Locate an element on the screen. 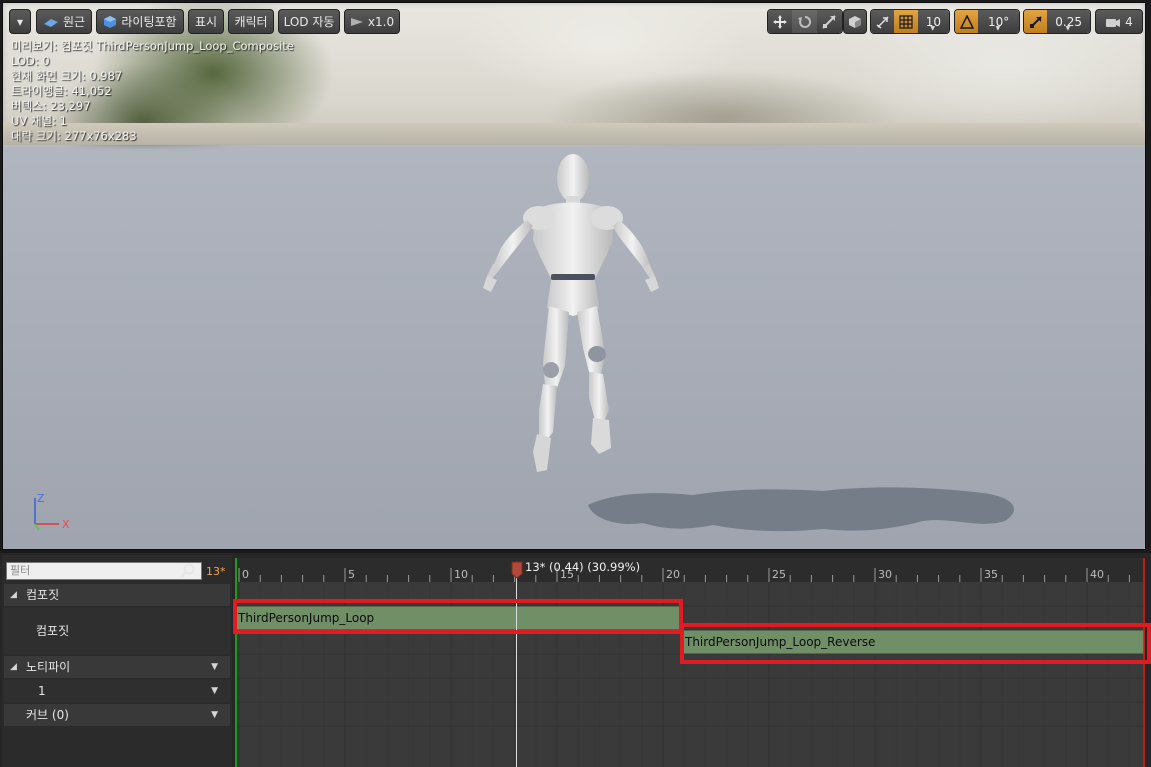 Image resolution: width=1151 pixels, height=767 pixels. ruler-ticks: 0 5 10 15 20 25 30 35 40 is located at coordinates (684, 575).